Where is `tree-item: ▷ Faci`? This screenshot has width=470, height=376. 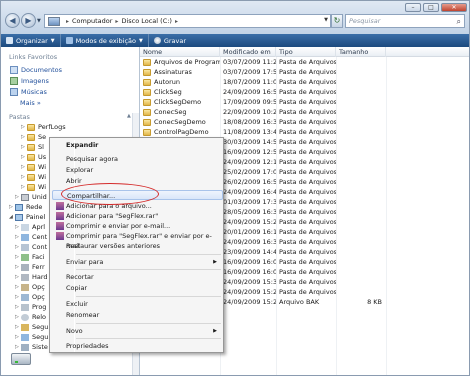 tree-item: ▷ Faci is located at coordinates (30, 257).